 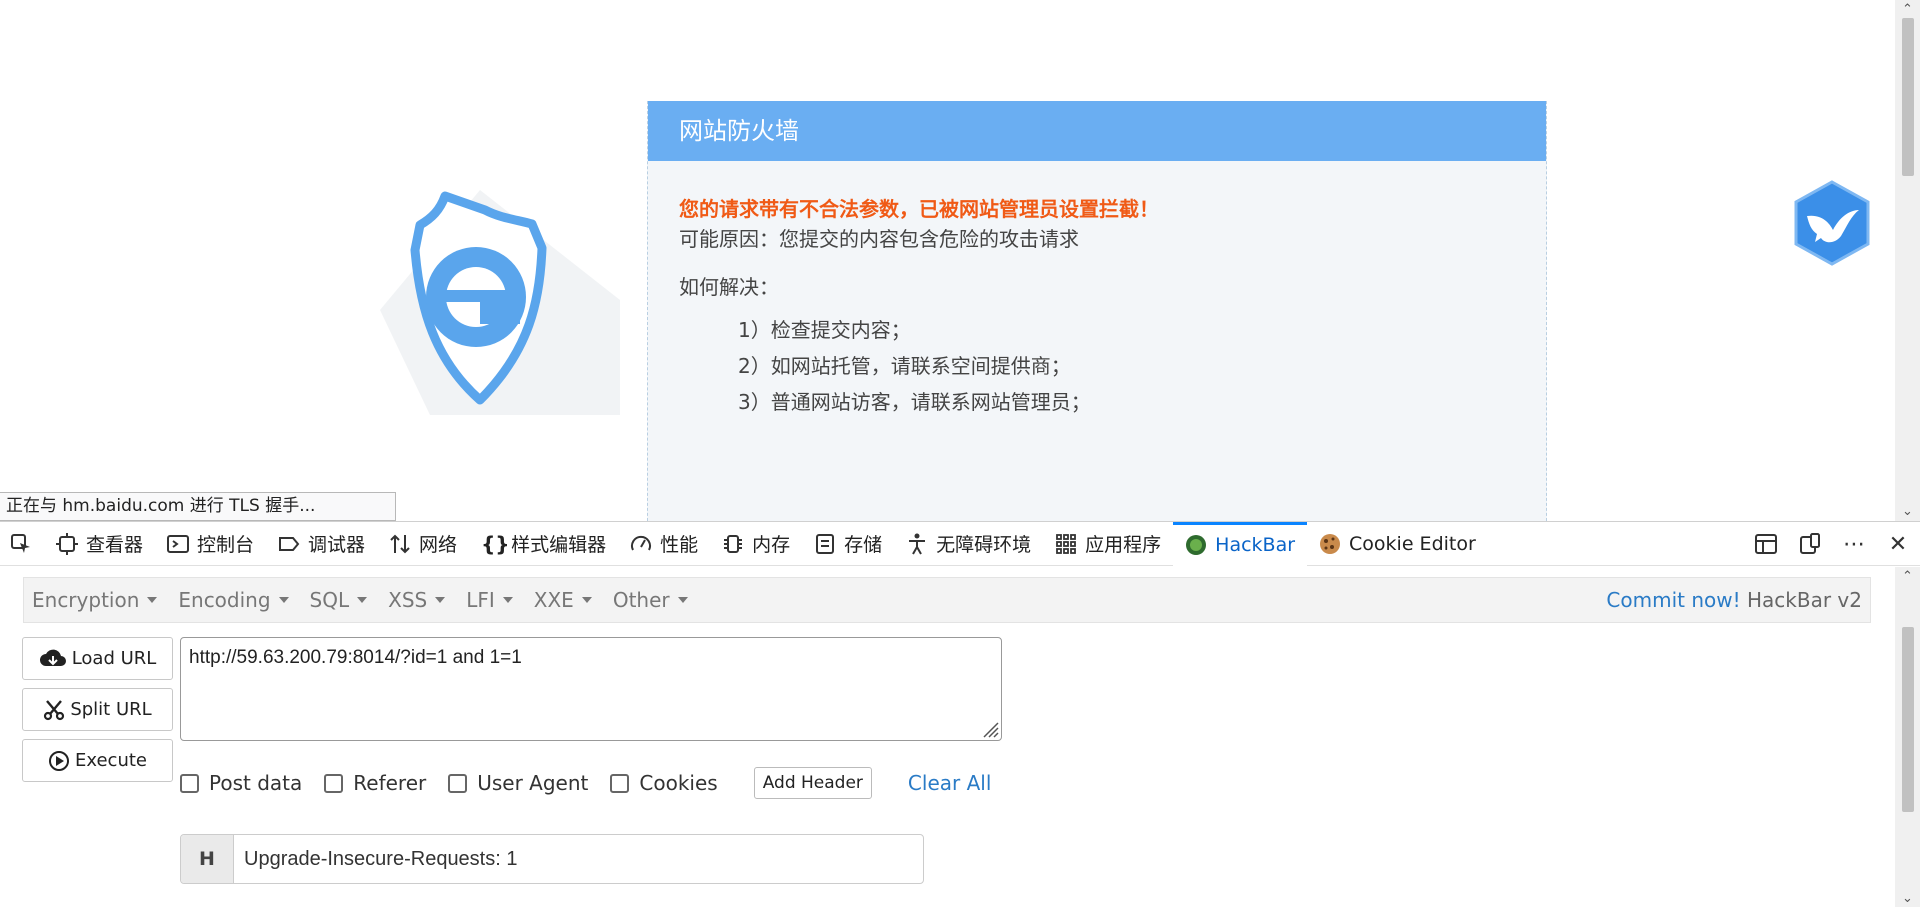 I want to click on application-icon, so click(x=1066, y=543).